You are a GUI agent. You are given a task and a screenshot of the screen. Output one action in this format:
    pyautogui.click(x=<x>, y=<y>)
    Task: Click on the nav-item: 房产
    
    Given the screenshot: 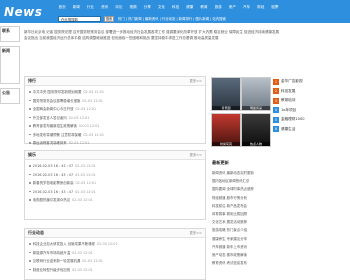 What is the action you would take?
    pyautogui.click(x=232, y=7)
    